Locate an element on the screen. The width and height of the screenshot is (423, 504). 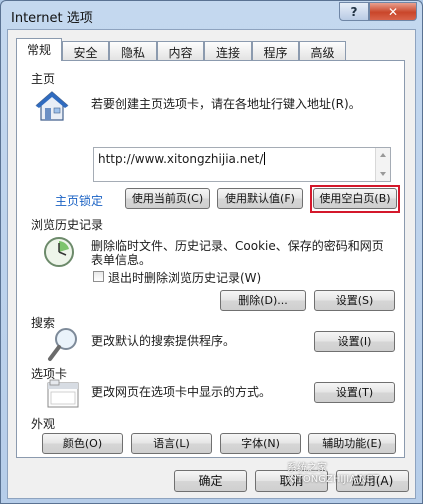
fonts-button: 字体(N) is located at coordinates (260, 443).